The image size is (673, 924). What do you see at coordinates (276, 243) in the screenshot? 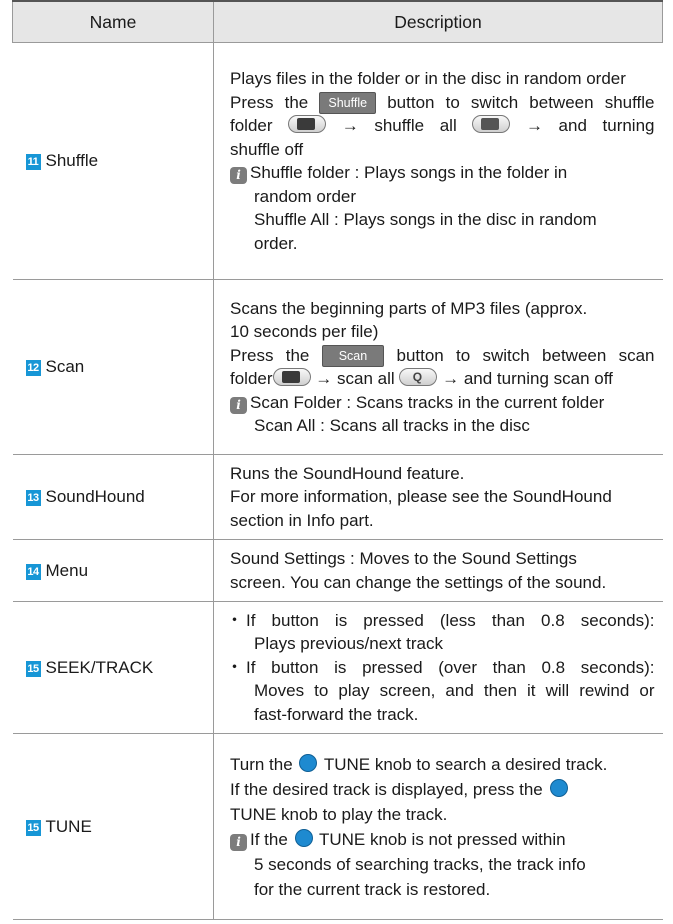
I see `note-line: order.` at bounding box center [276, 243].